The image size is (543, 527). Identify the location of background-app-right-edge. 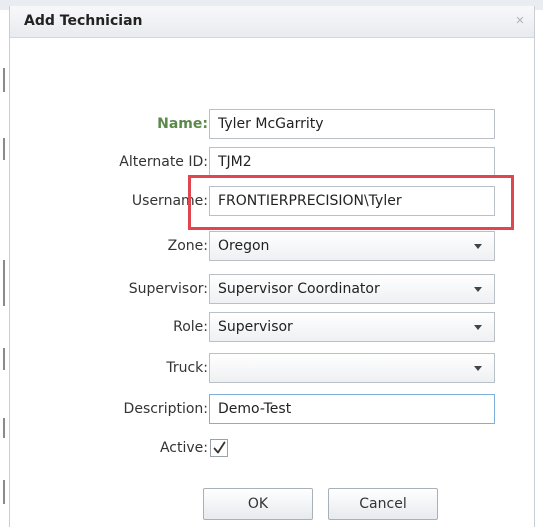
(538, 268).